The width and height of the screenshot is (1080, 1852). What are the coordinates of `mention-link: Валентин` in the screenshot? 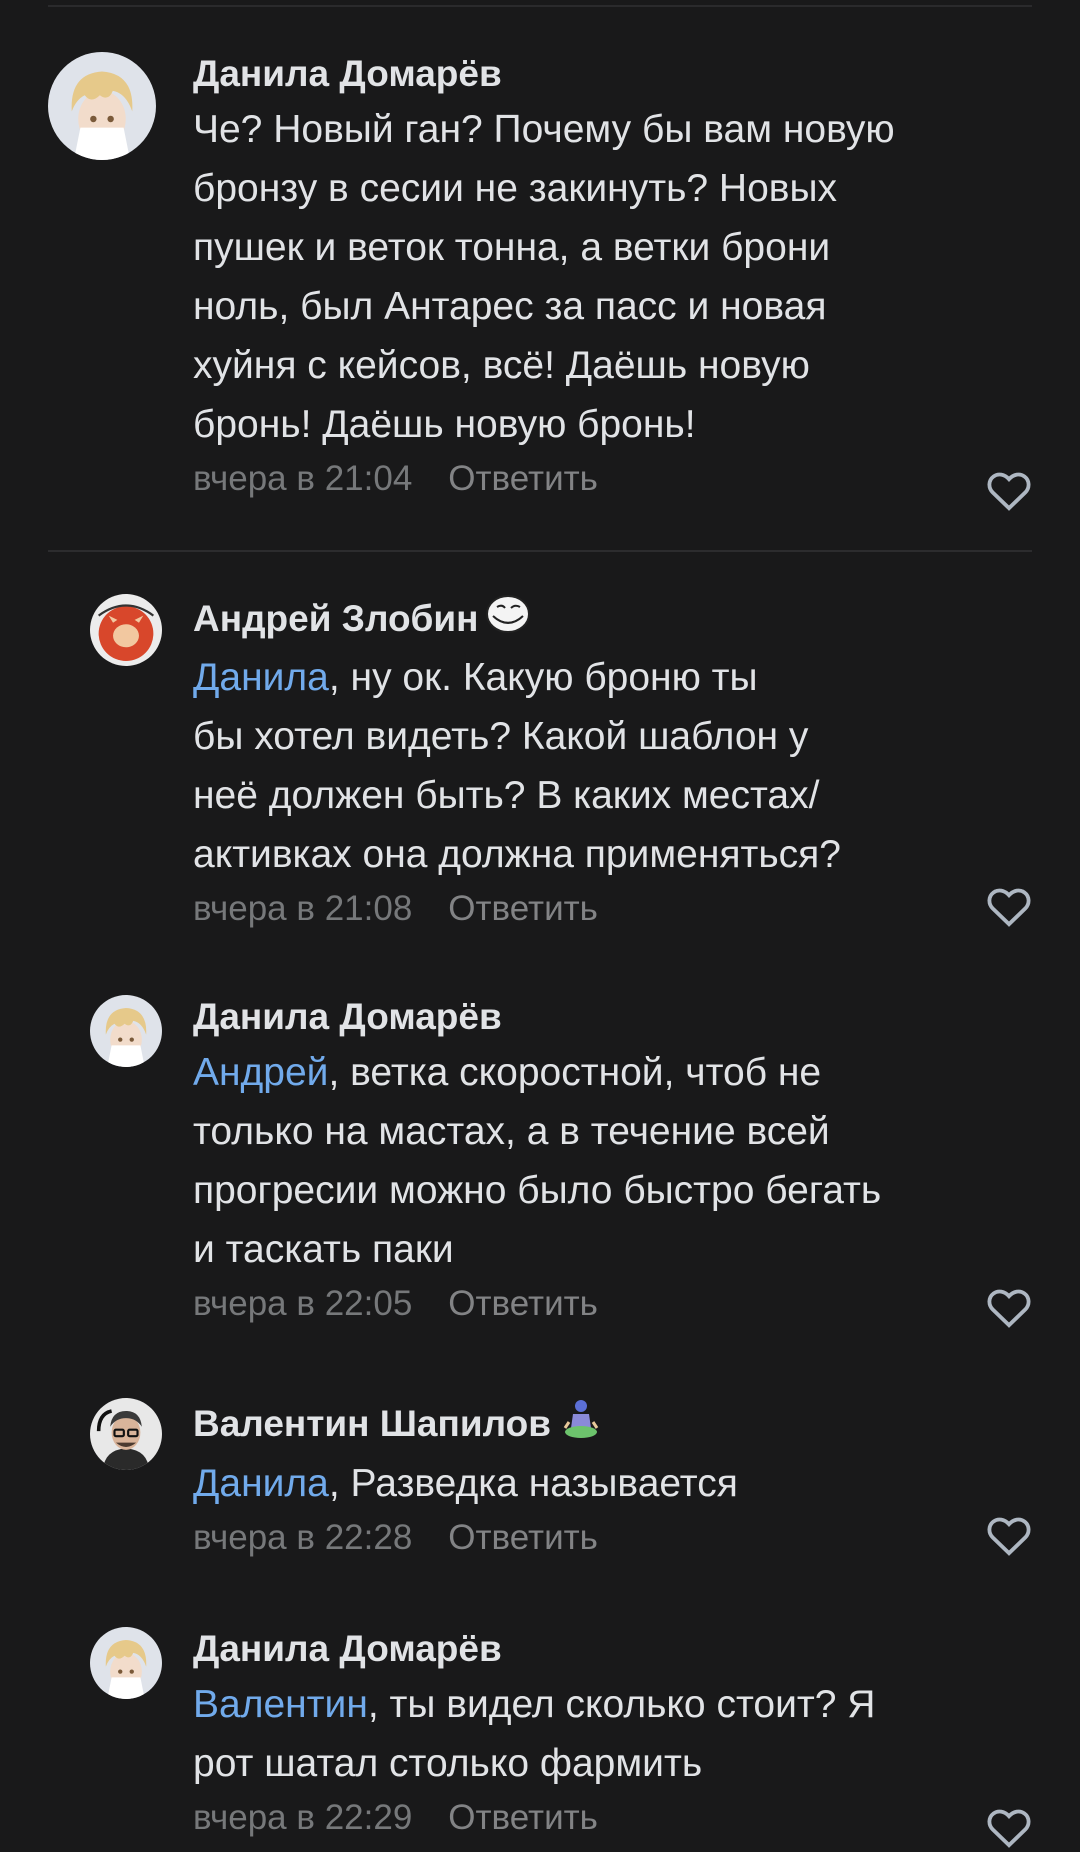 It's located at (280, 1704).